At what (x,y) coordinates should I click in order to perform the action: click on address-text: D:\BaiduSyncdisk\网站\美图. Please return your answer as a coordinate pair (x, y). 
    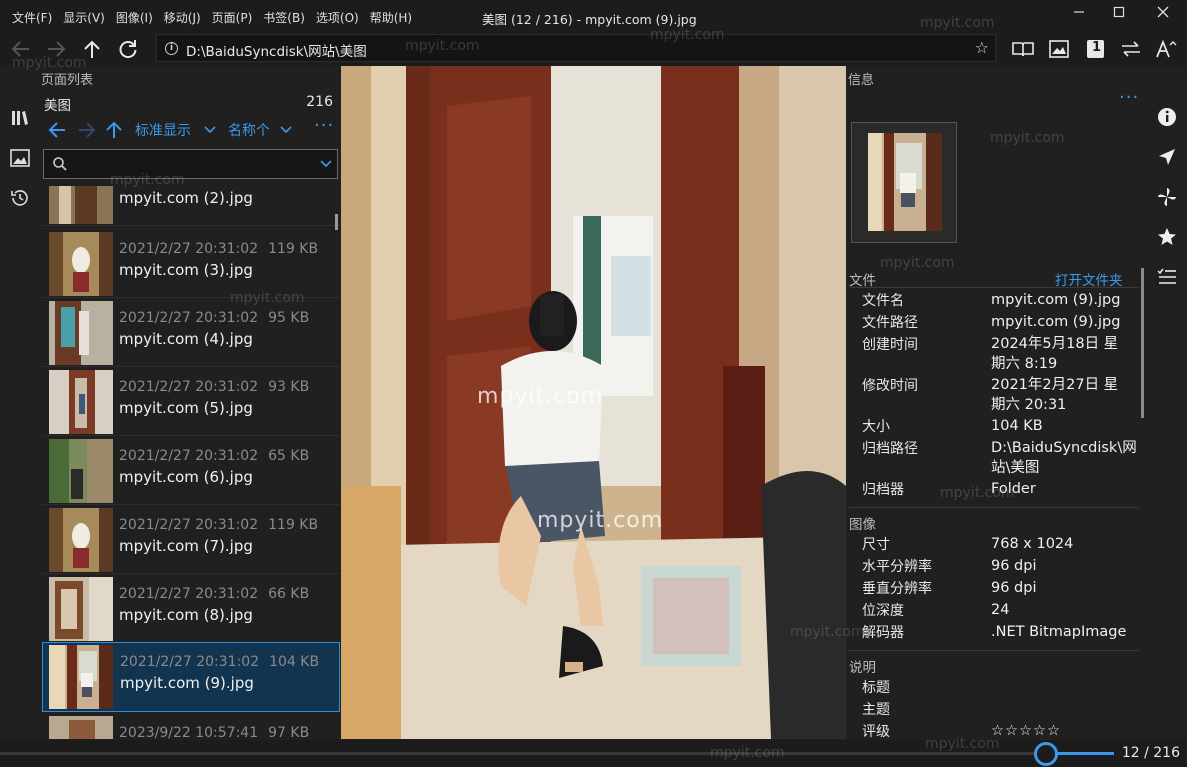
    Looking at the image, I should click on (276, 50).